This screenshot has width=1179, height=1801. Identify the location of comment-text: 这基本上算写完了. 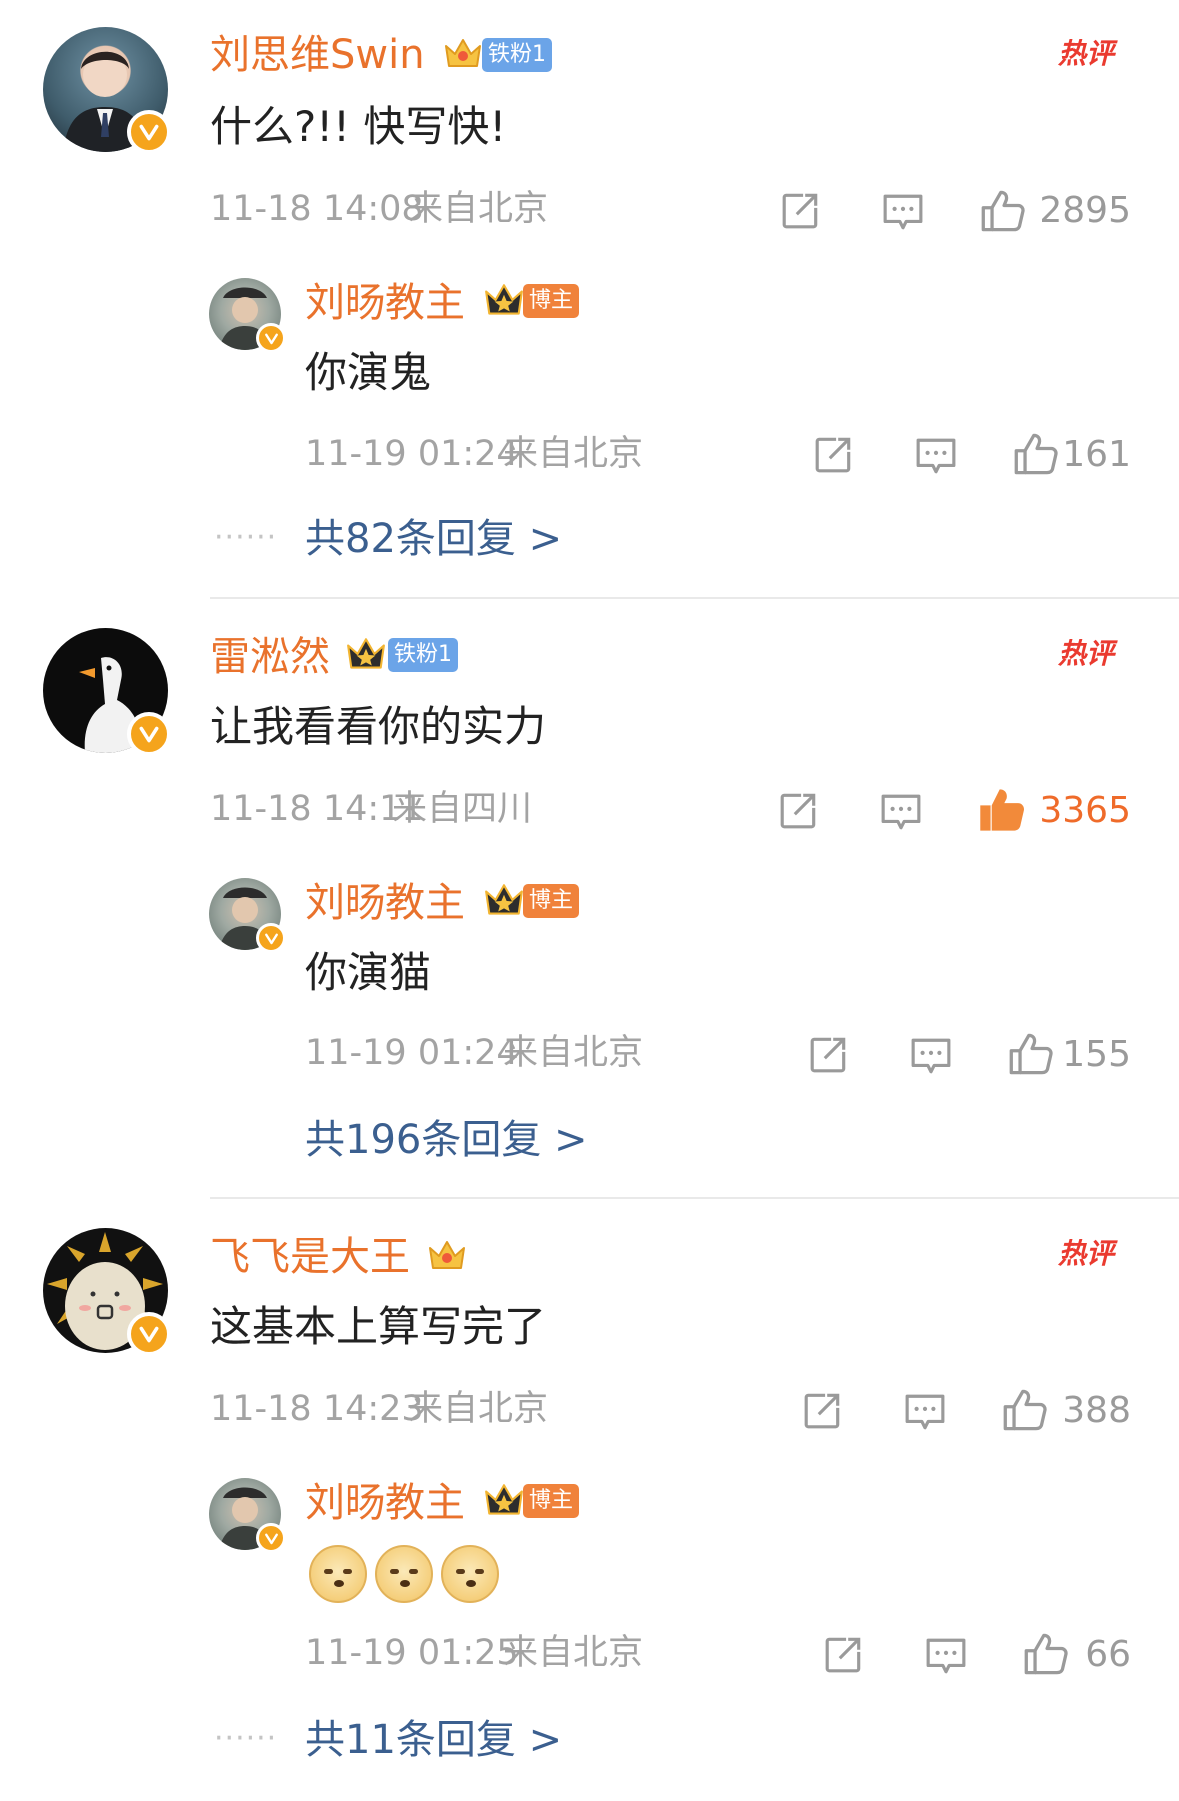
(378, 1326).